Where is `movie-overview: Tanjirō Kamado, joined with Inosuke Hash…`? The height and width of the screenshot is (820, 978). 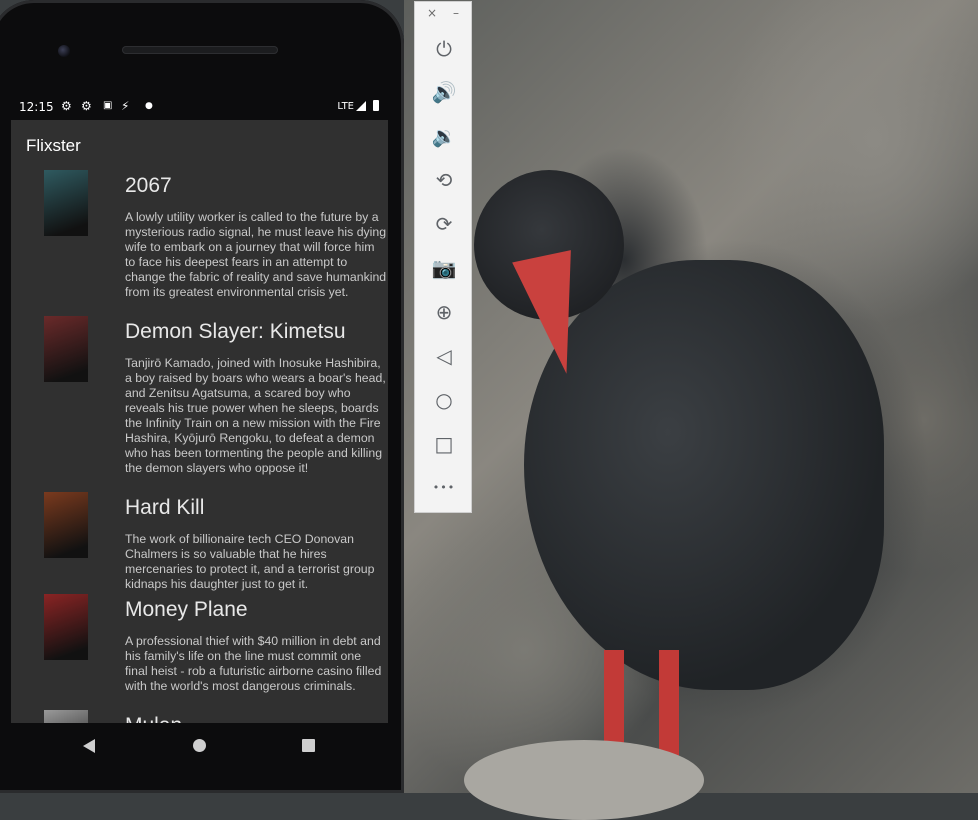 movie-overview: Tanjirō Kamado, joined with Inosuke Hash… is located at coordinates (255, 415).